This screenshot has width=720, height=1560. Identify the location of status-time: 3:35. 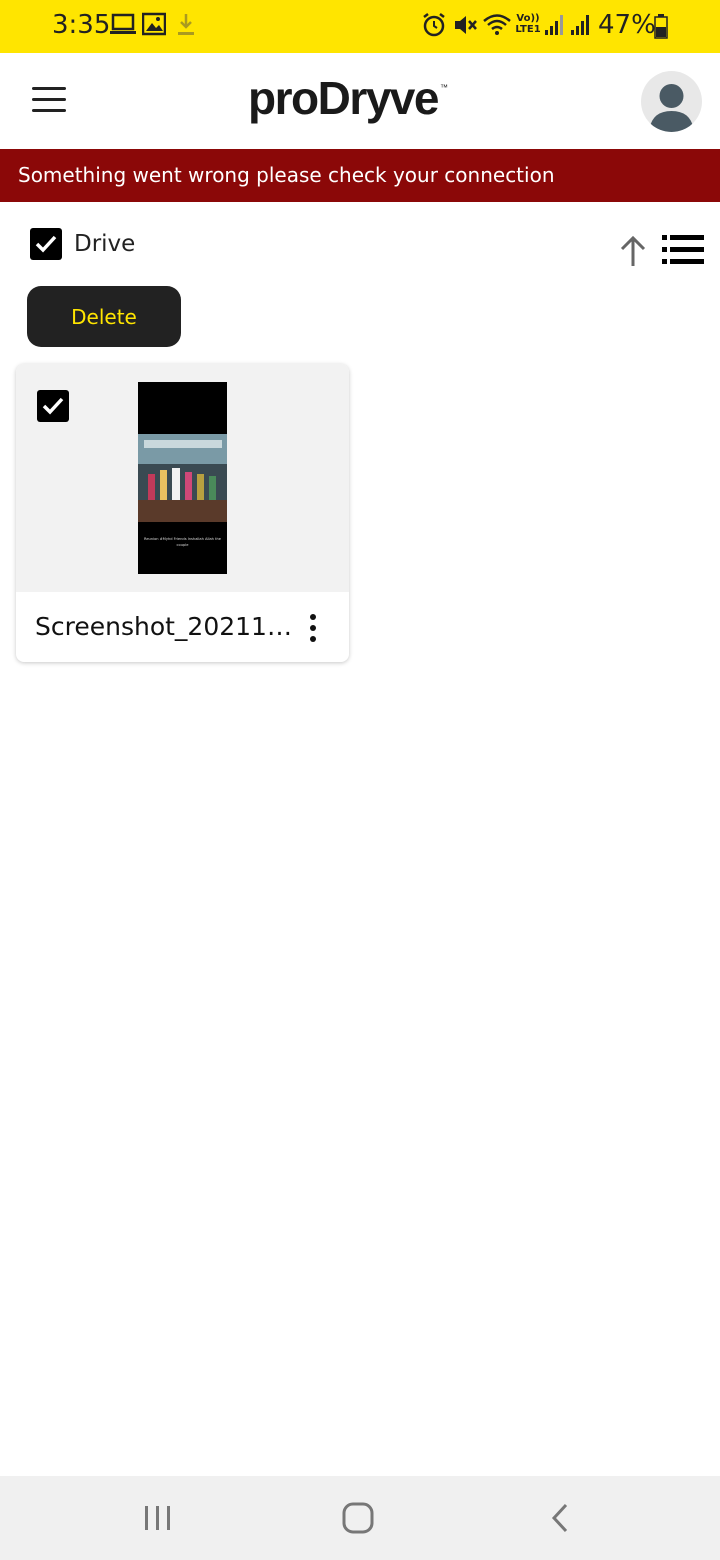
(81, 25).